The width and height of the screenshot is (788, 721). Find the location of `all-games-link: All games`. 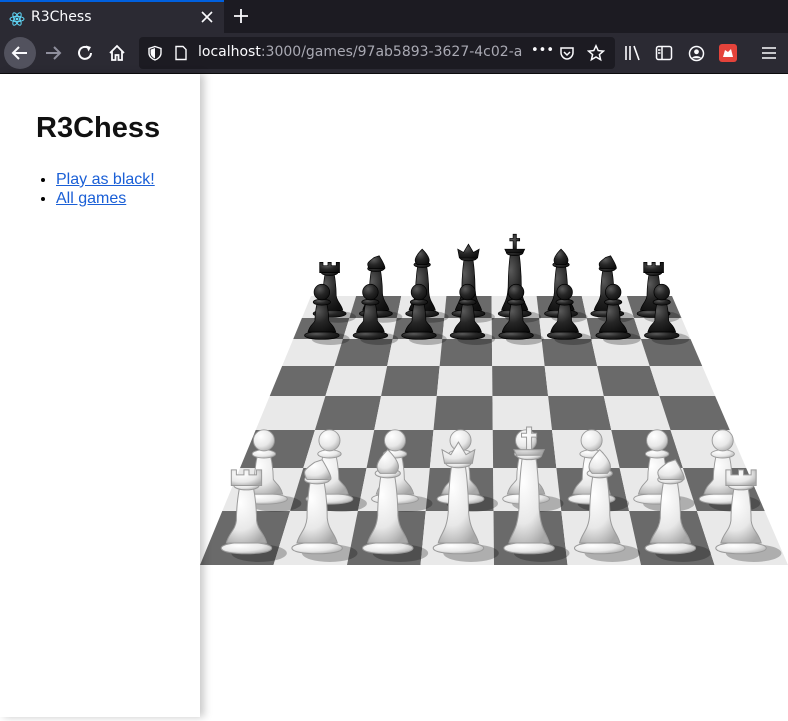

all-games-link: All games is located at coordinates (91, 198).